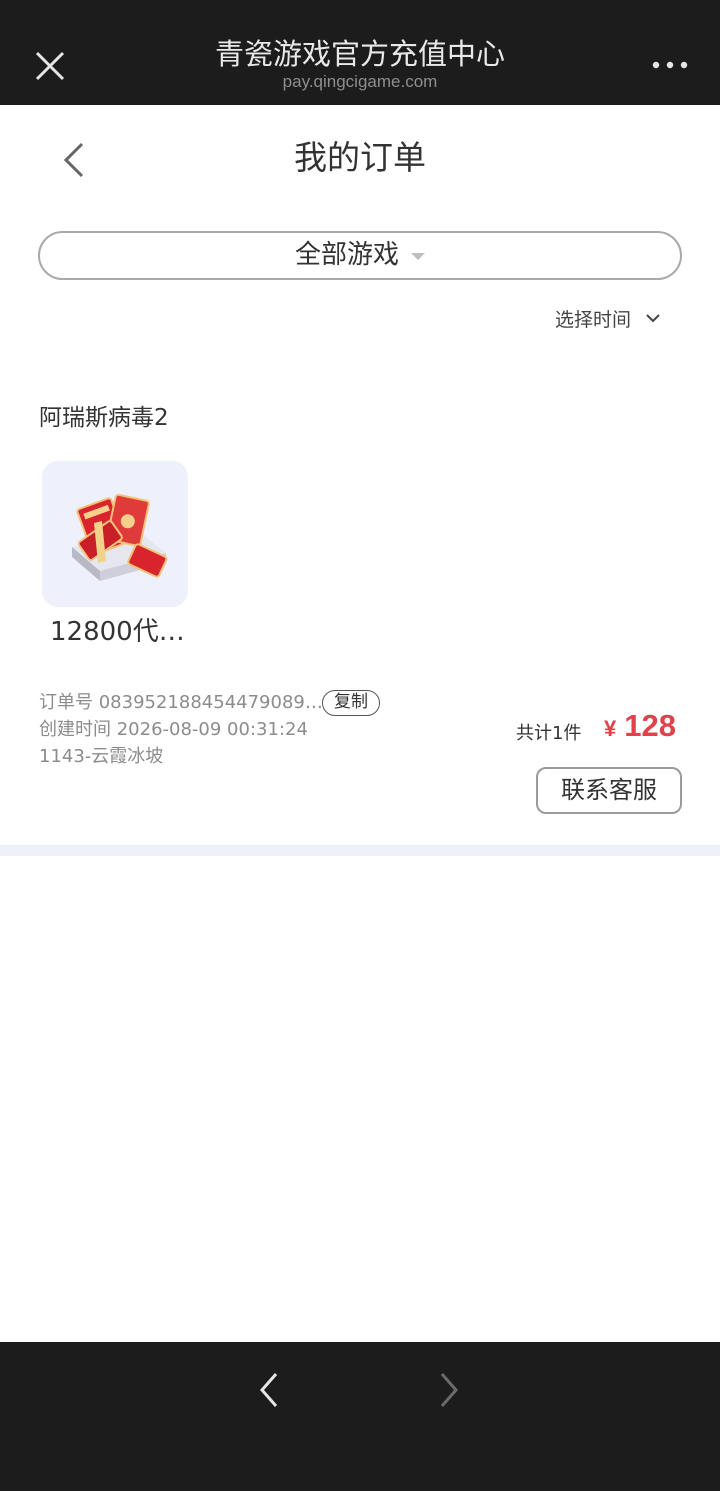 The height and width of the screenshot is (1491, 720). What do you see at coordinates (101, 756) in the screenshot?
I see `order-server: 1143-云霞冰坡` at bounding box center [101, 756].